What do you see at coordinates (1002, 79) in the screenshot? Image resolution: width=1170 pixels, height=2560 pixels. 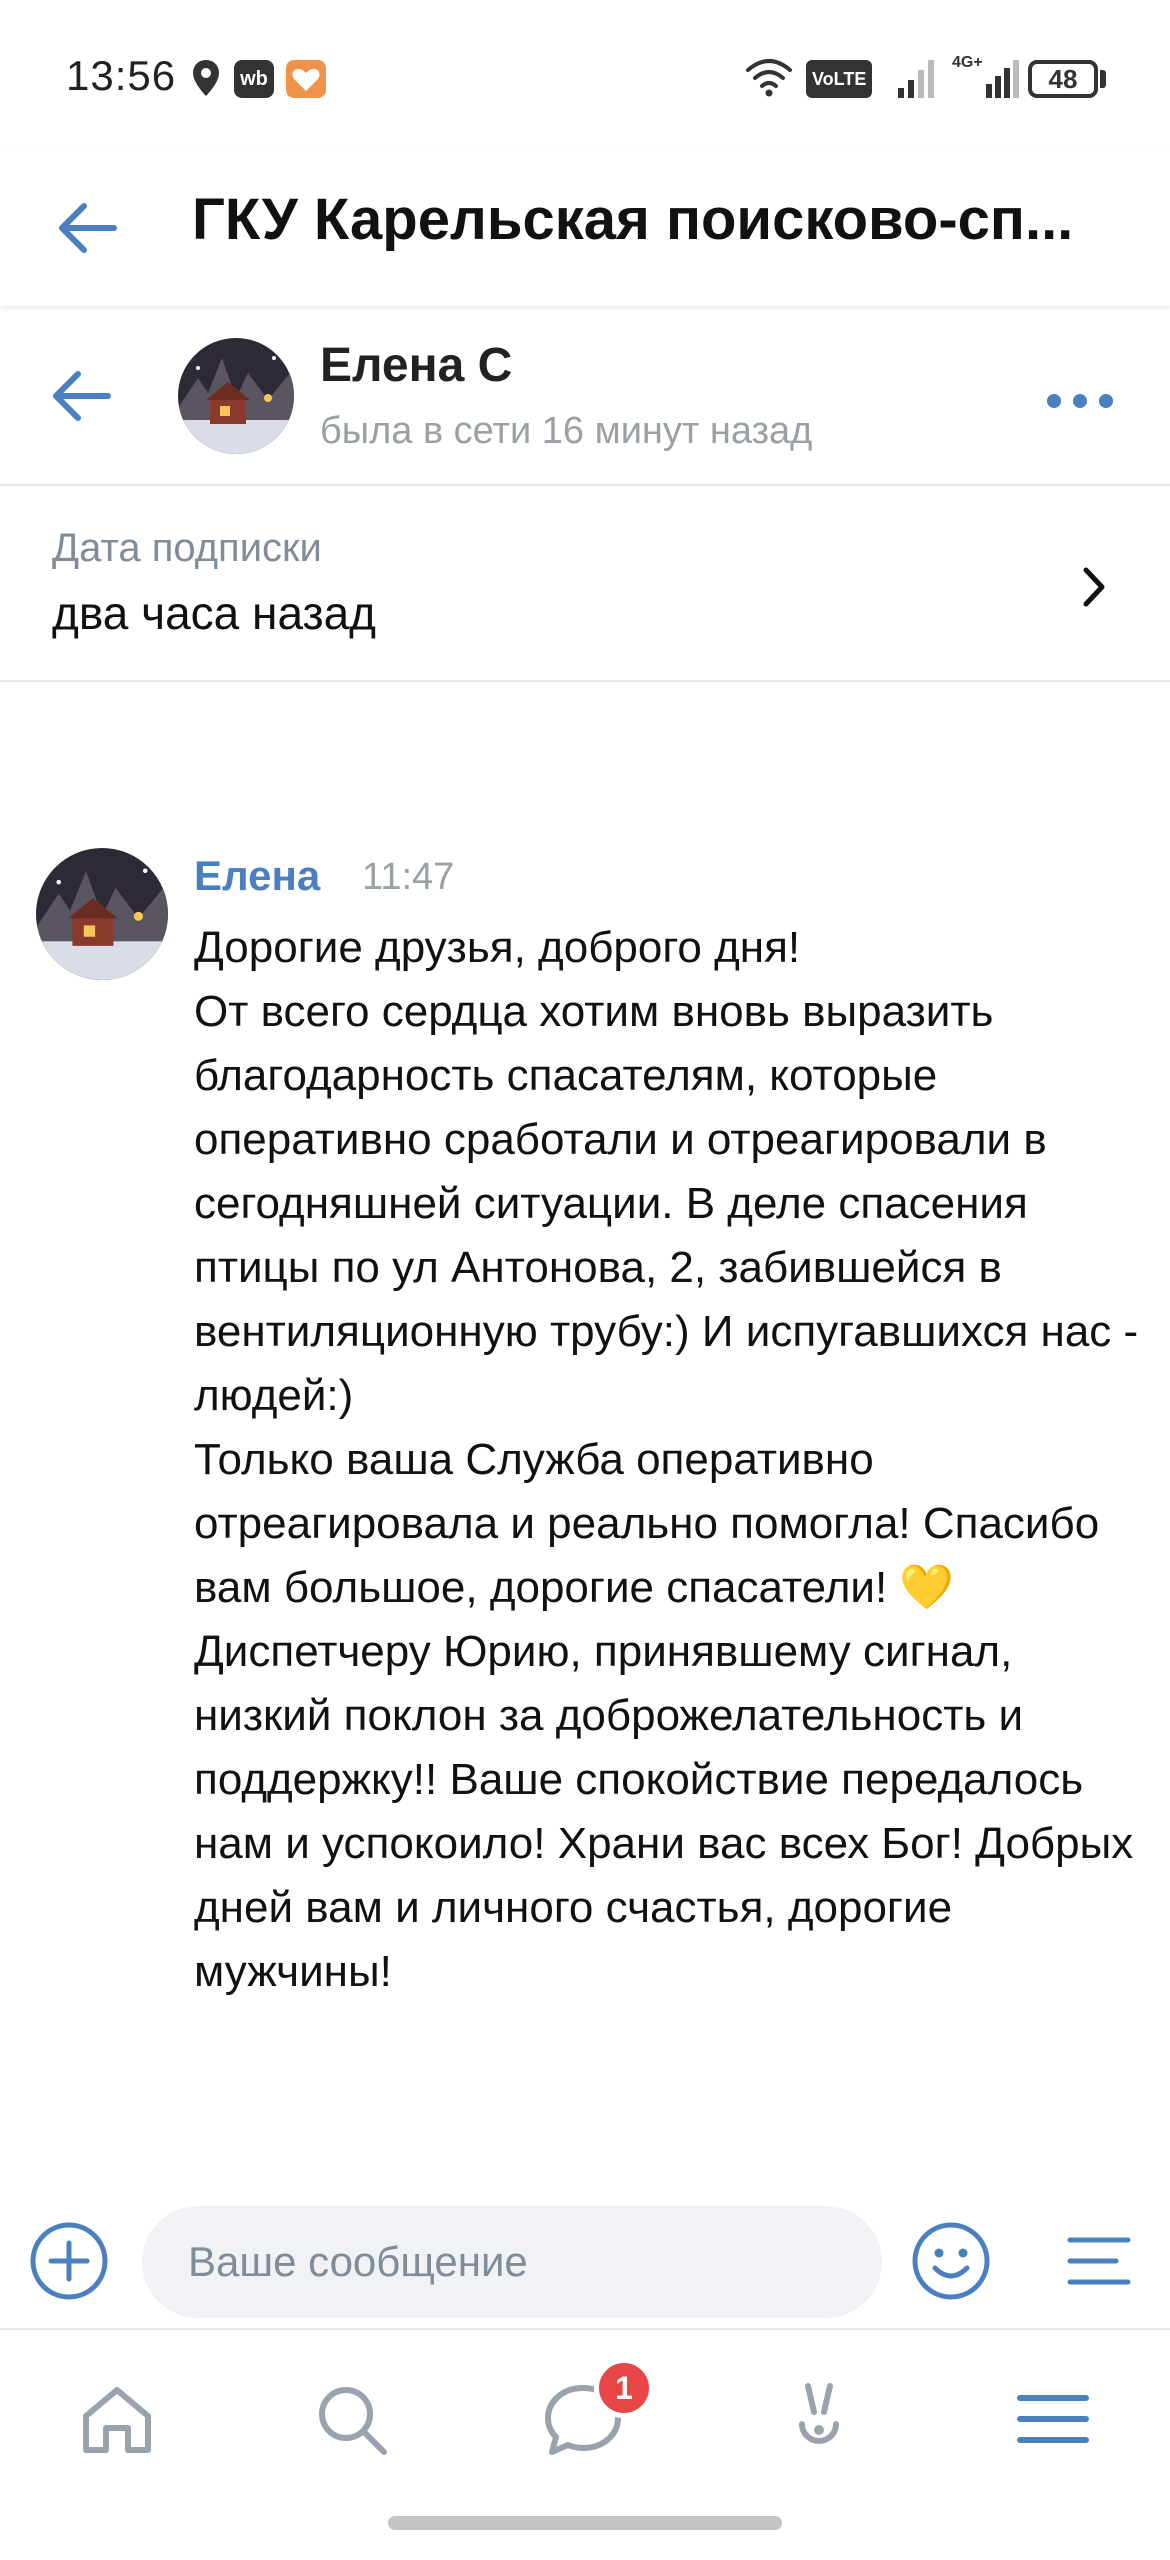 I see `signal-4g-icon` at bounding box center [1002, 79].